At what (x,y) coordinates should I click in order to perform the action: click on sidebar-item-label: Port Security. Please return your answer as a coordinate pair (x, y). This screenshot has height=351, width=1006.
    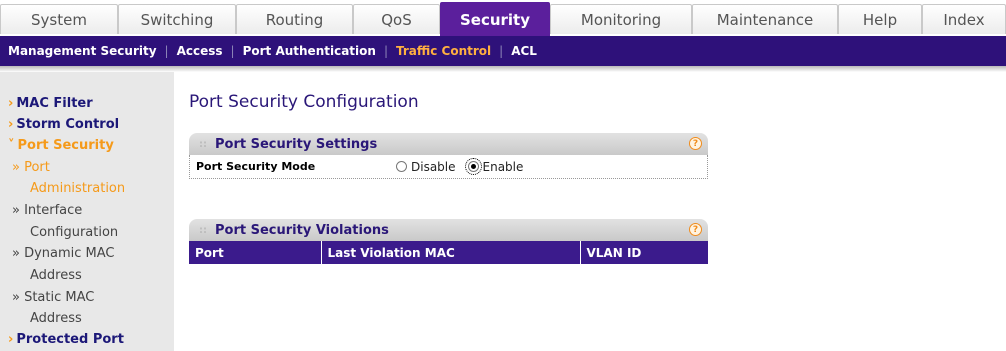
    Looking at the image, I should click on (65, 145).